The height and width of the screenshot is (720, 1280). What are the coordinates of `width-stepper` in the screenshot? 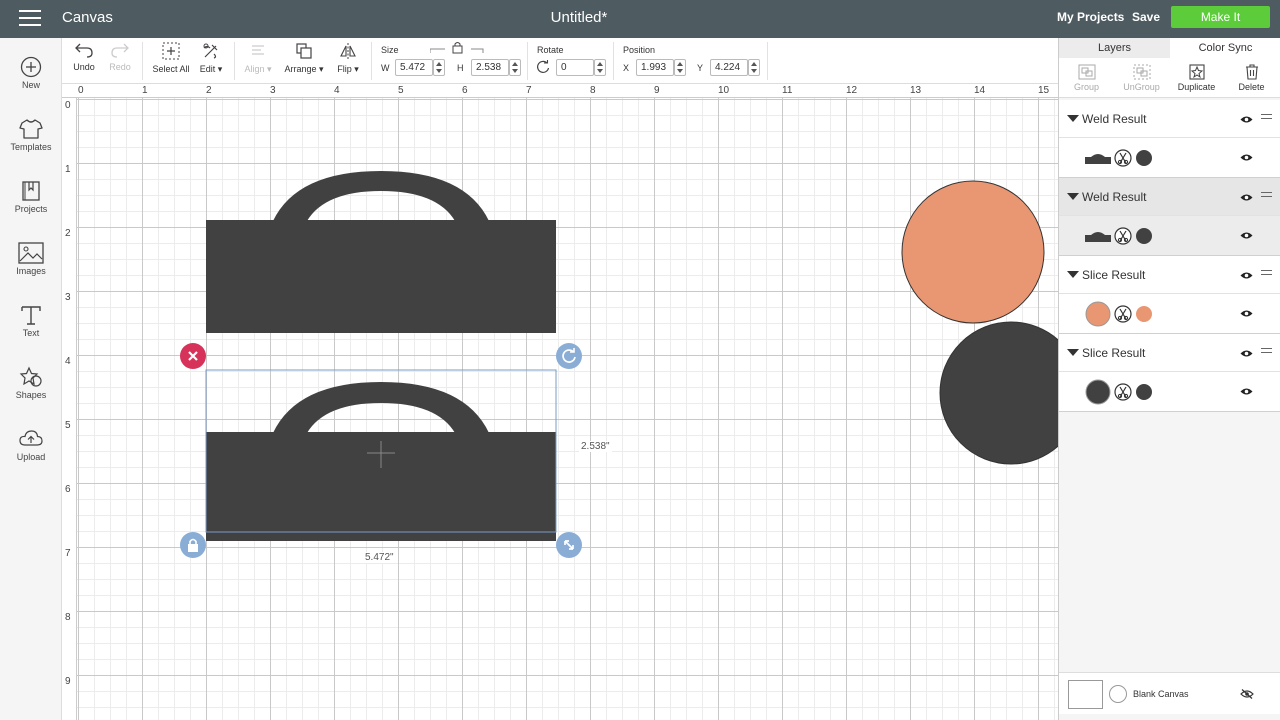 It's located at (439, 67).